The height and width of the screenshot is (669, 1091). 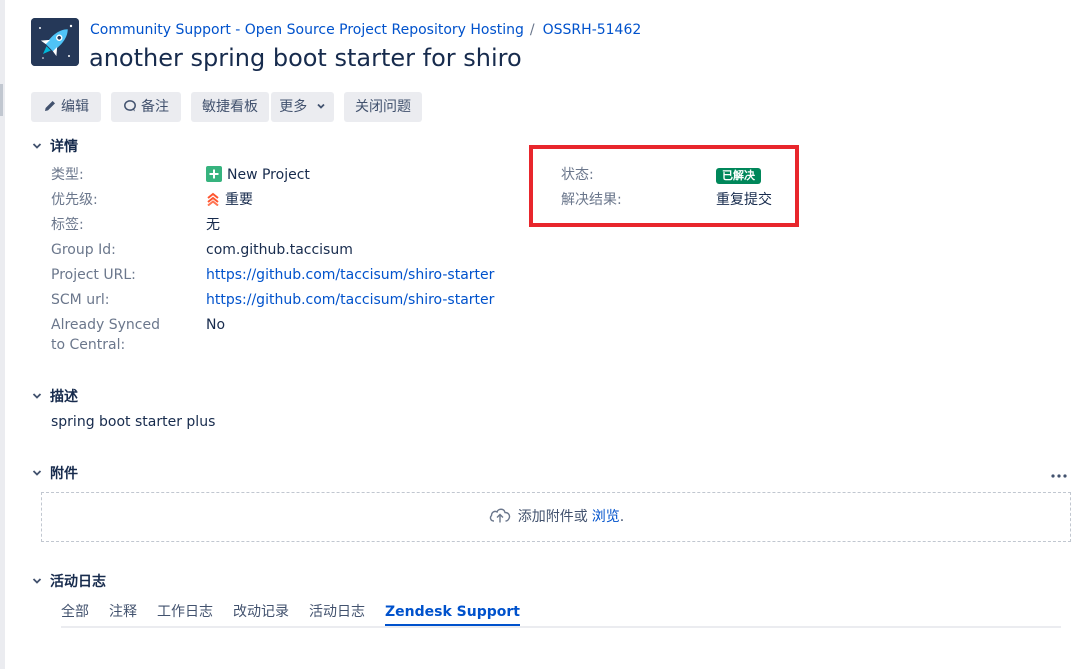 I want to click on activity-section-title: 活动日志, so click(x=78, y=582).